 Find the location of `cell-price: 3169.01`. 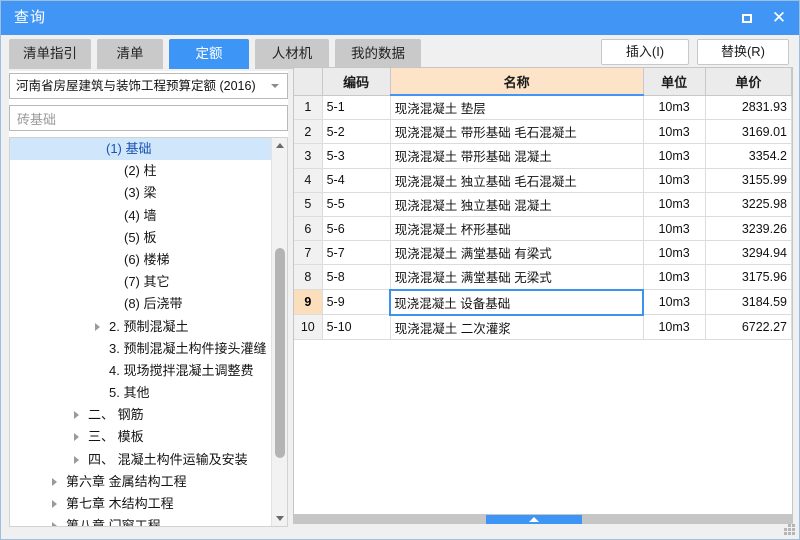

cell-price: 3169.01 is located at coordinates (748, 132).